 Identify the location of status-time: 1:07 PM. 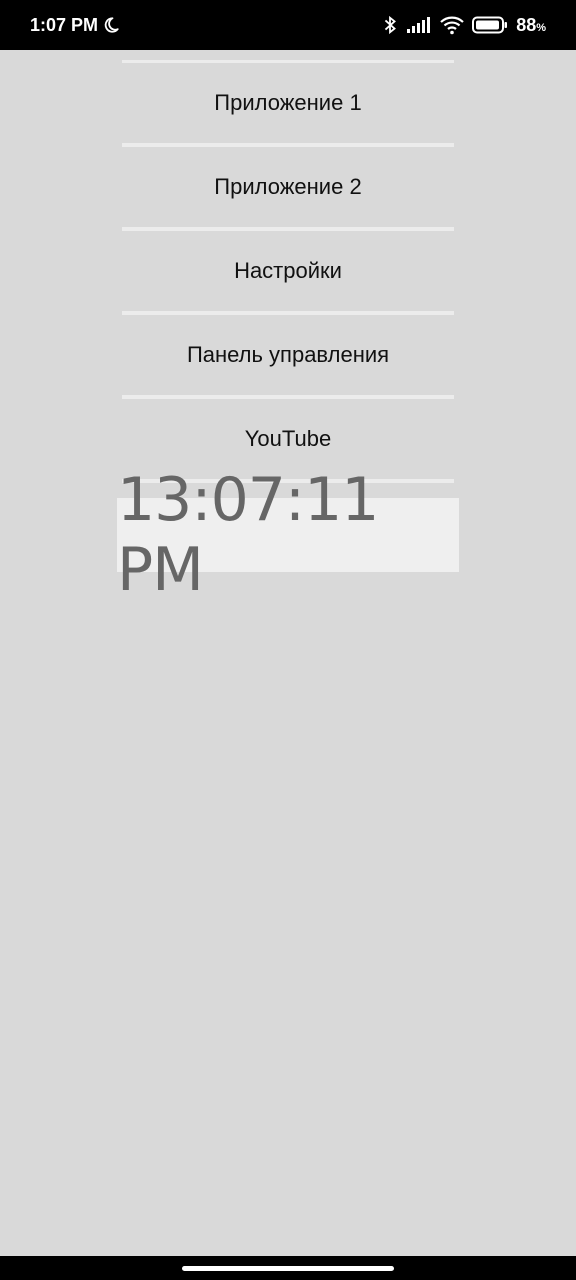
(64, 24).